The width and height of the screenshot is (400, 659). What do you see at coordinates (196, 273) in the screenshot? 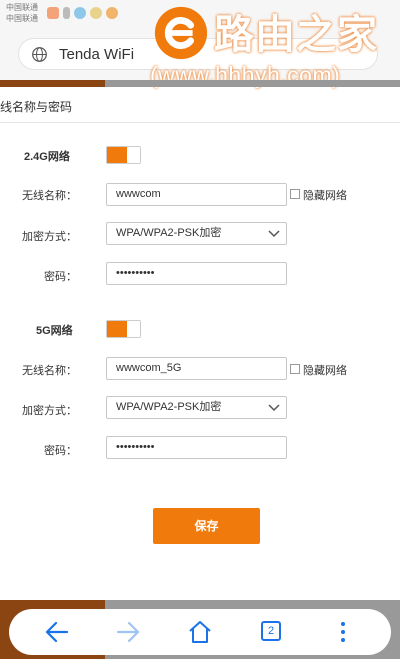
I see `password-24g-input: ••••••••••` at bounding box center [196, 273].